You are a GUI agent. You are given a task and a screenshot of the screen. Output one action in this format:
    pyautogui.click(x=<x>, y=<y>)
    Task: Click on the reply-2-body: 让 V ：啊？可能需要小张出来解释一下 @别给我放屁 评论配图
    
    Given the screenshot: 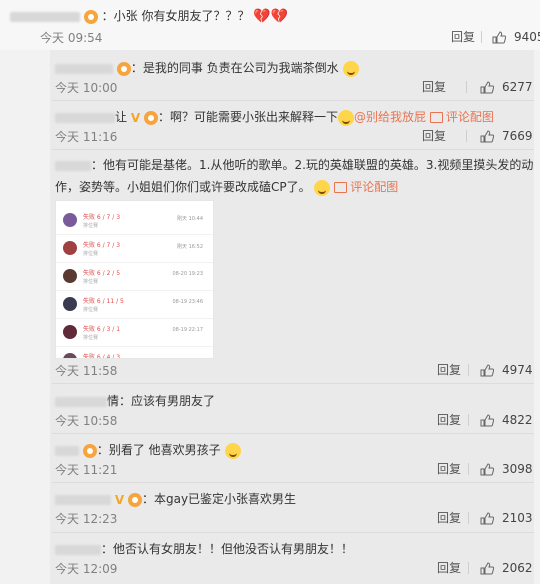 What is the action you would take?
    pyautogui.click(x=274, y=117)
    